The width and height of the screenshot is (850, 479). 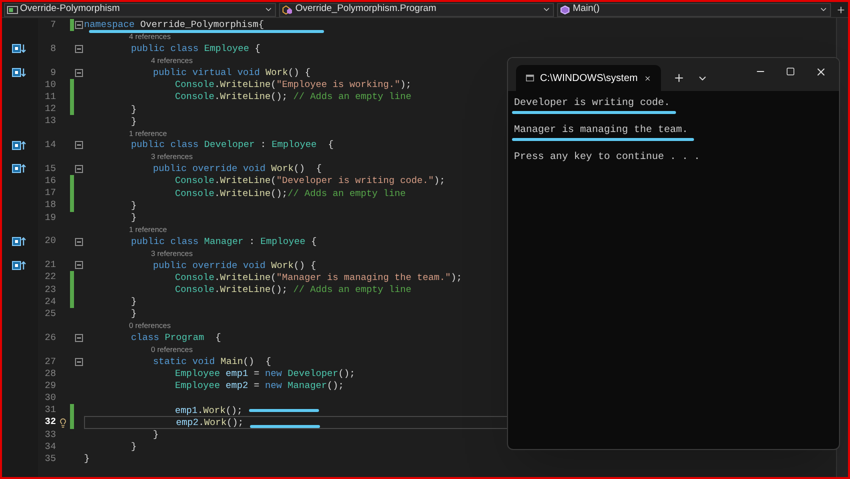 What do you see at coordinates (210, 423) in the screenshot?
I see `code-line: emp2.Work();` at bounding box center [210, 423].